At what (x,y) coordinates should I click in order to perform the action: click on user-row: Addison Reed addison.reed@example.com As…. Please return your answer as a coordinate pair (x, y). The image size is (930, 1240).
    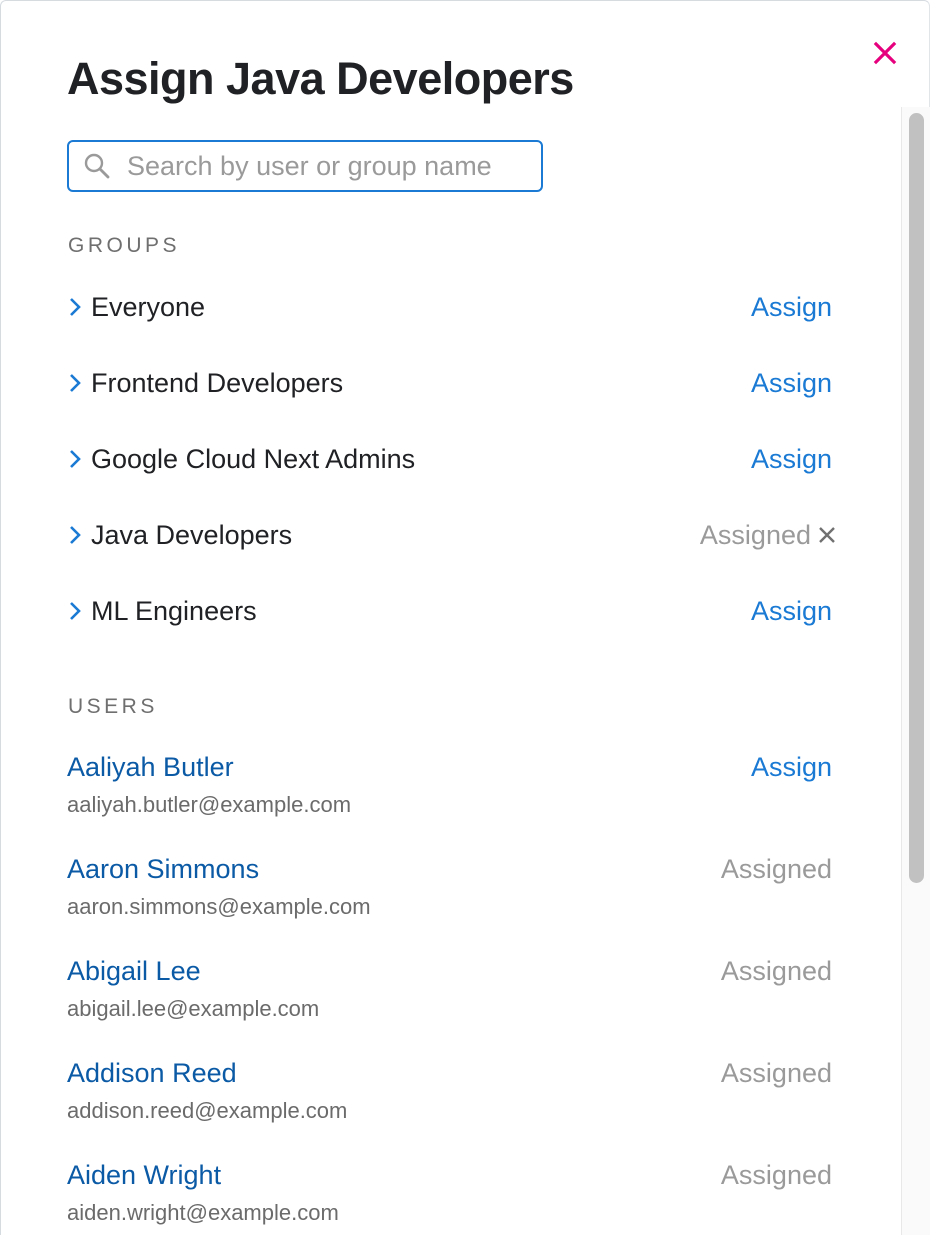
    Looking at the image, I should click on (452, 1098).